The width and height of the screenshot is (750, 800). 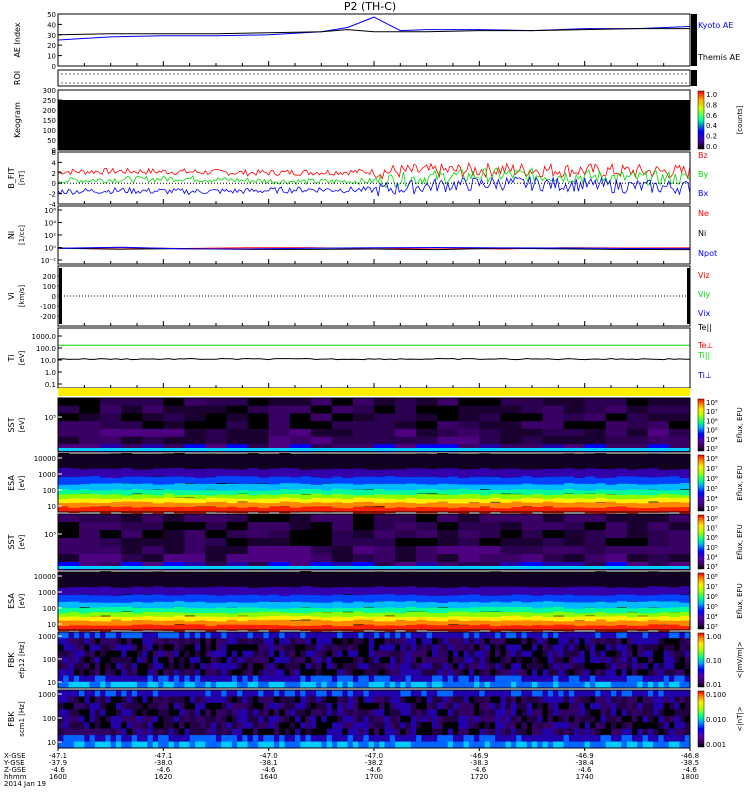 What do you see at coordinates (22, 178) in the screenshot?
I see `bfield-ylabel-units: [nT]` at bounding box center [22, 178].